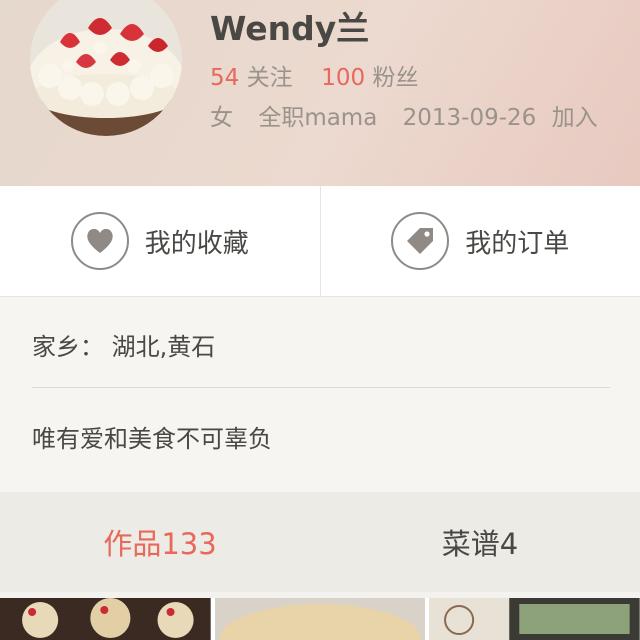  I want to click on avatar-cake-image, so click(106, 68).